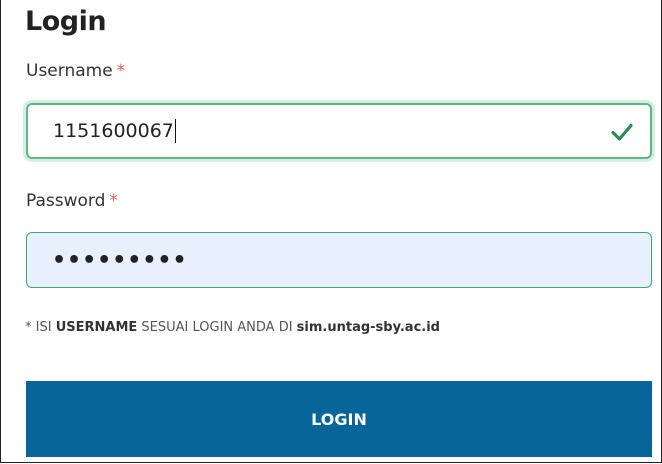 Image resolution: width=662 pixels, height=464 pixels. What do you see at coordinates (69, 71) in the screenshot?
I see `username-label-text: Username` at bounding box center [69, 71].